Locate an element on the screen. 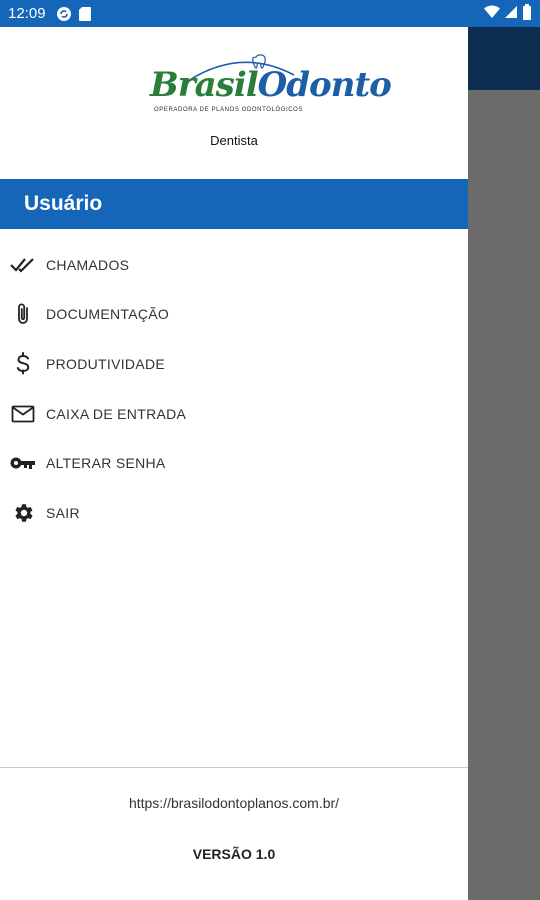  menu-item-label: PRODUTIVIDADE is located at coordinates (106, 363).